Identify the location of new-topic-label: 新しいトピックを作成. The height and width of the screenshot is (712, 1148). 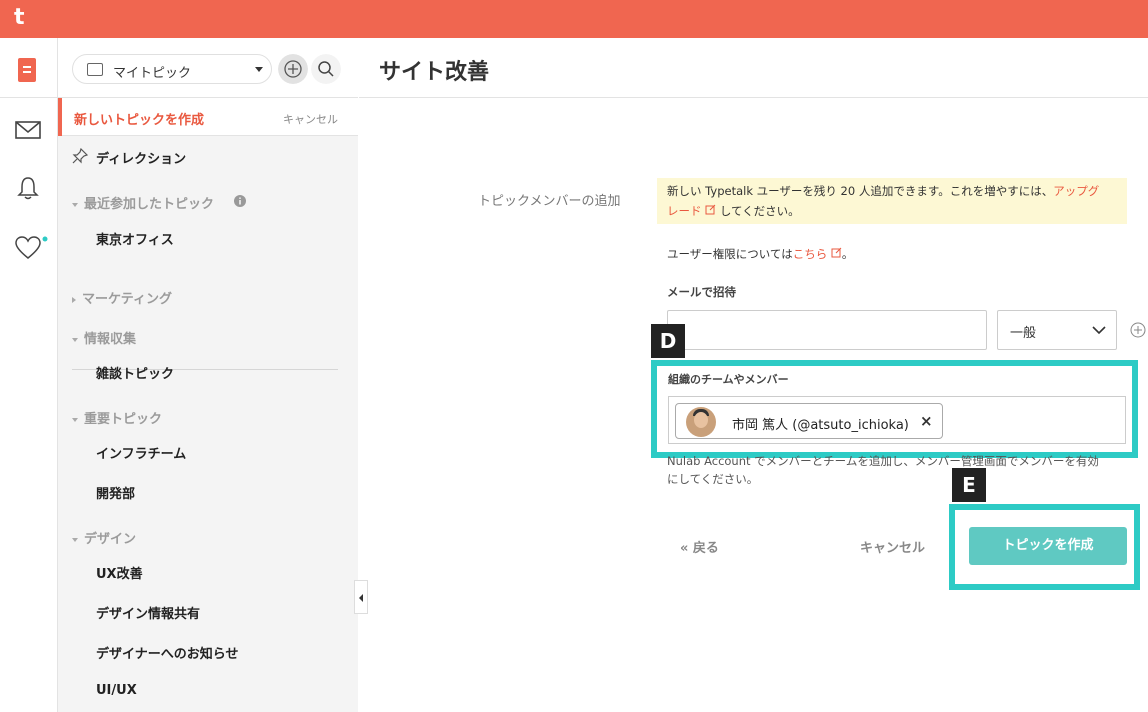
(139, 120).